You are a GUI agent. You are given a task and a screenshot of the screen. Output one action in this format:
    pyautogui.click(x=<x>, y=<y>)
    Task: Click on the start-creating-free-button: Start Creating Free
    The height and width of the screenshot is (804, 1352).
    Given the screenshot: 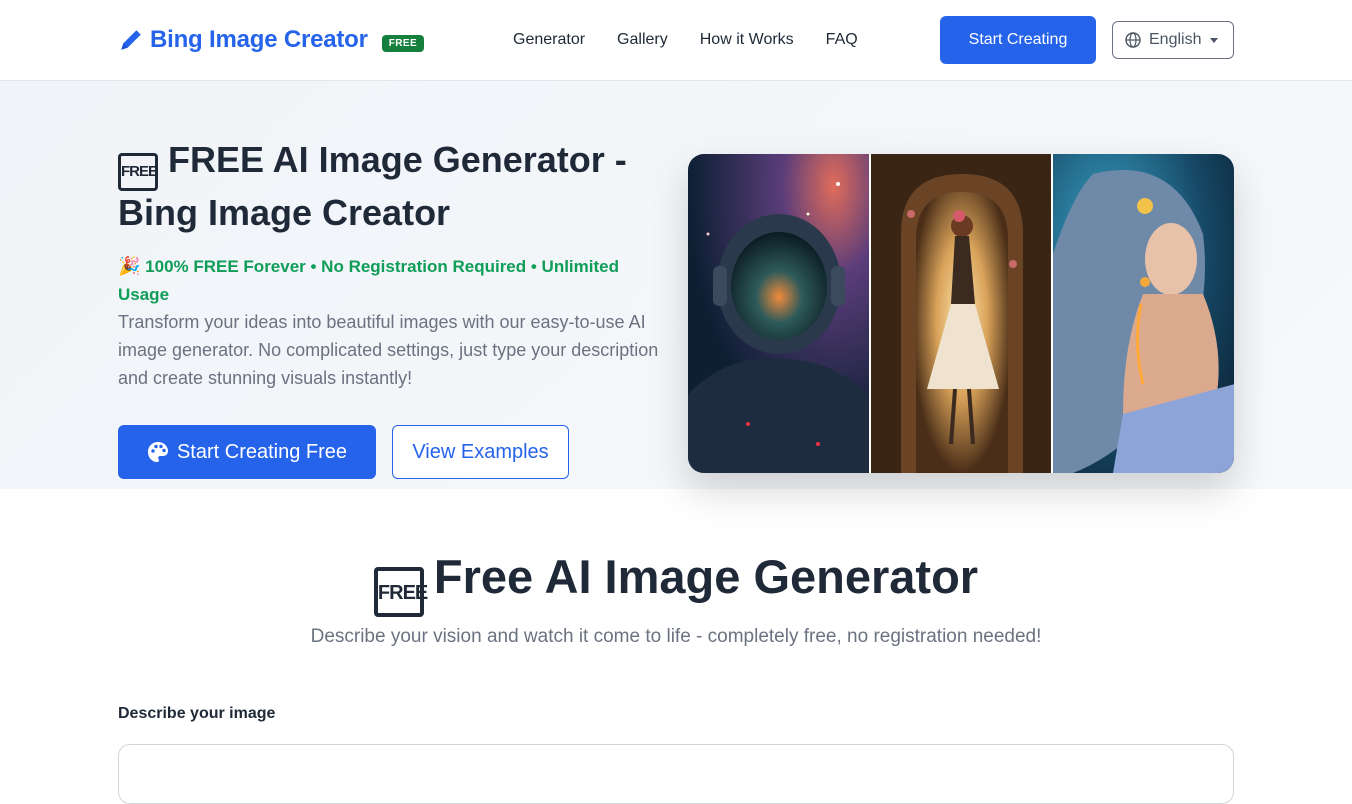 What is the action you would take?
    pyautogui.click(x=247, y=452)
    